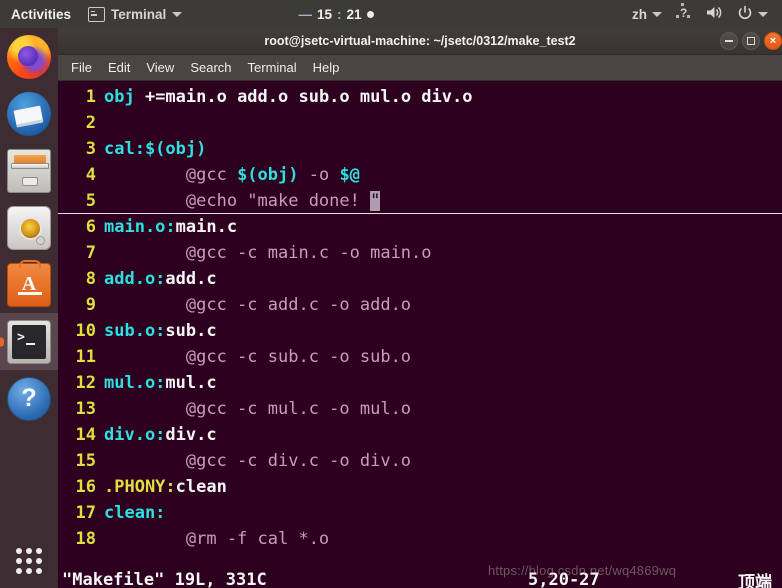 This screenshot has height=588, width=782. Describe the element at coordinates (420, 201) in the screenshot. I see `editor-line: 5 @echo "make done! "` at that location.